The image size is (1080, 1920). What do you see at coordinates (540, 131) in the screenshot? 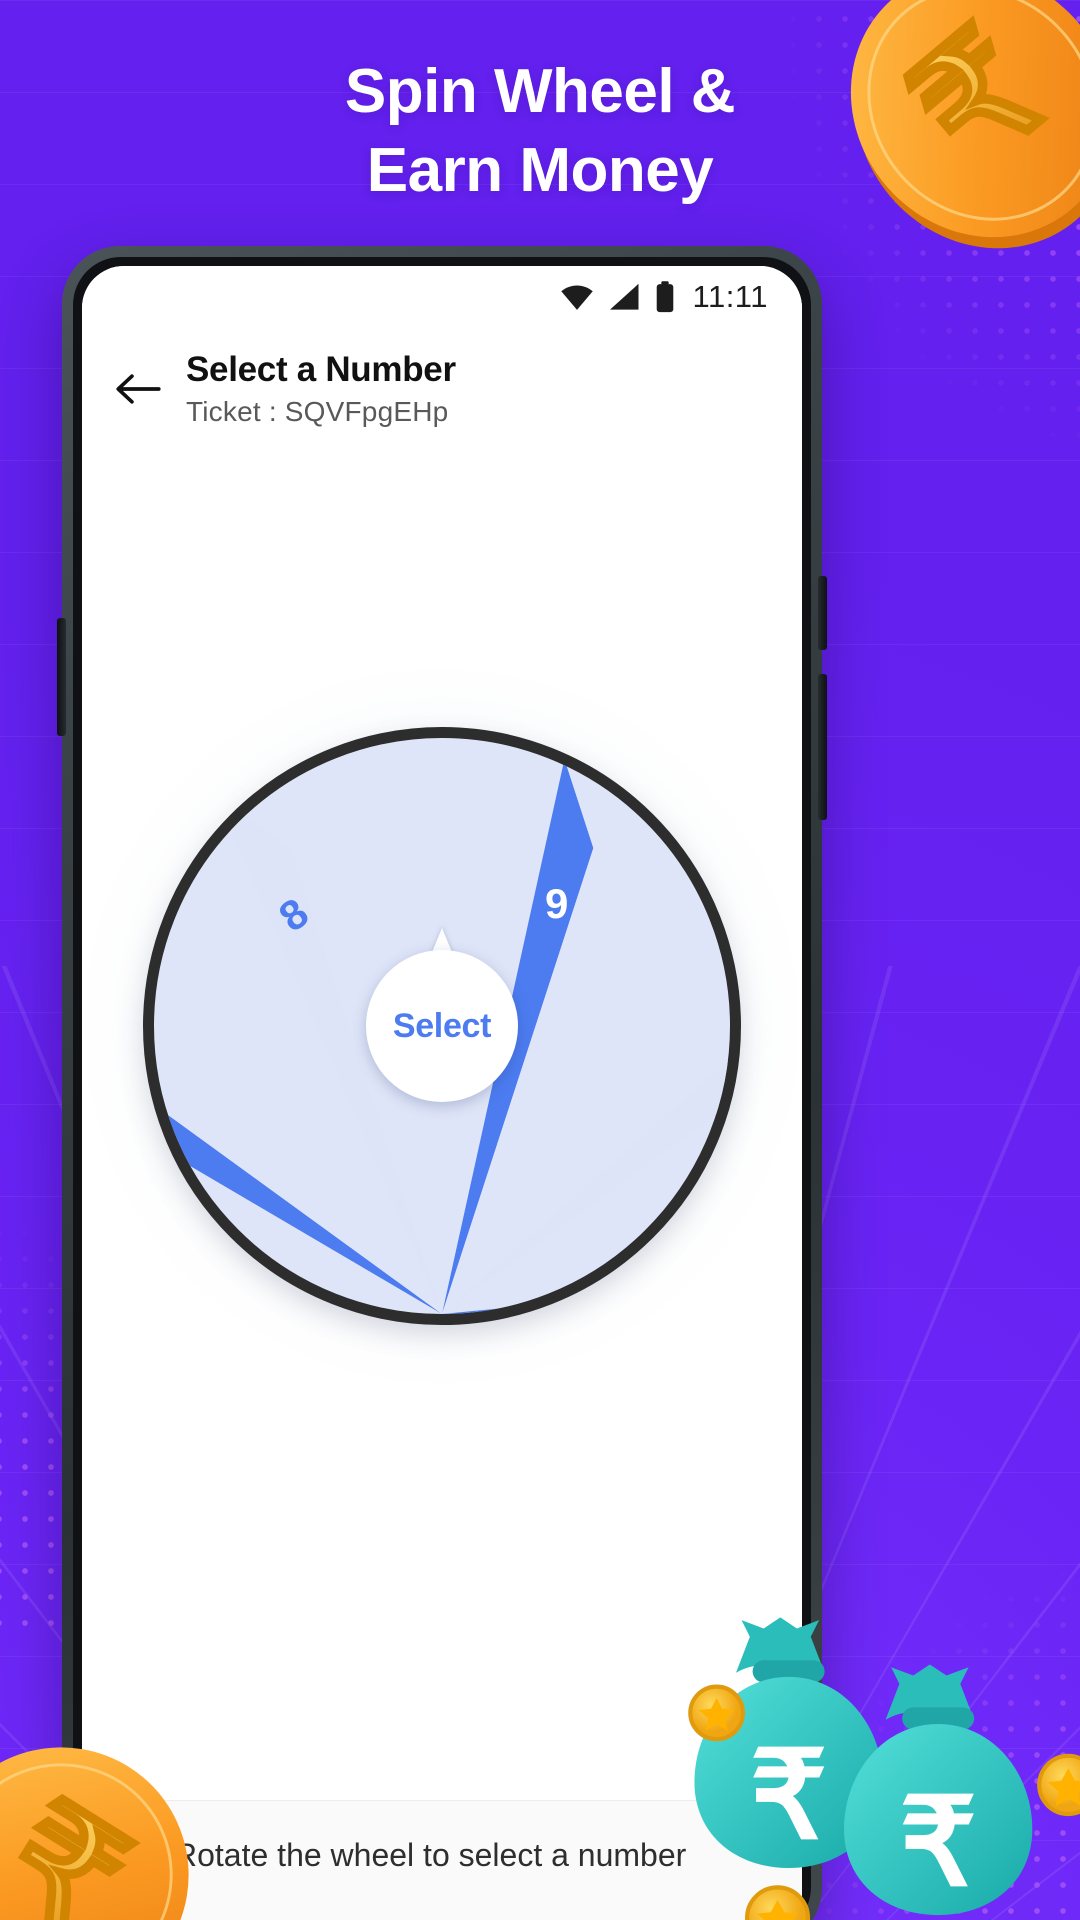
I see `promo-headline: Spin Wheel & Earn Money` at bounding box center [540, 131].